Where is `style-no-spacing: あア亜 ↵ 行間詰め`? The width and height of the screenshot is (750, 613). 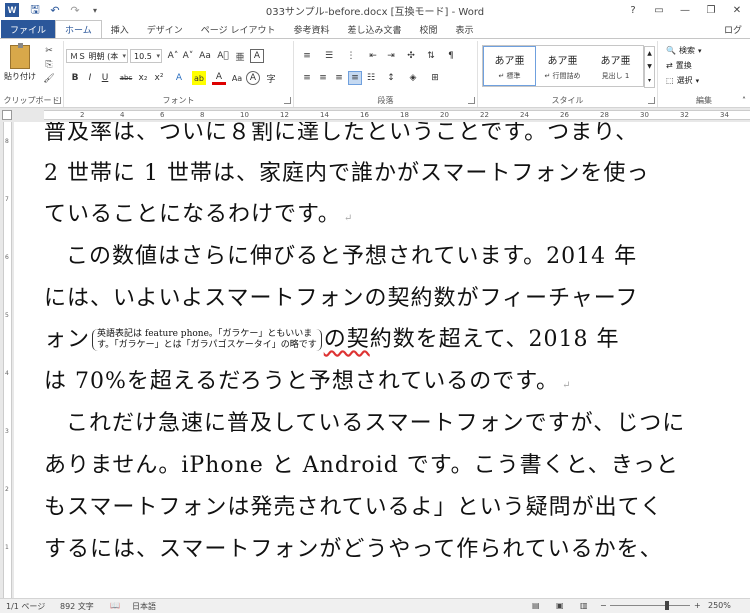 style-no-spacing: あア亜 ↵ 行間詰め is located at coordinates (562, 66).